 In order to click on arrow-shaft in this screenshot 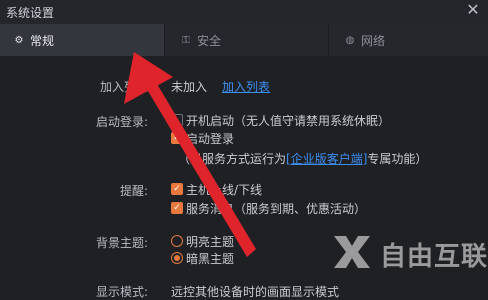, I will do `click(200, 168)`.